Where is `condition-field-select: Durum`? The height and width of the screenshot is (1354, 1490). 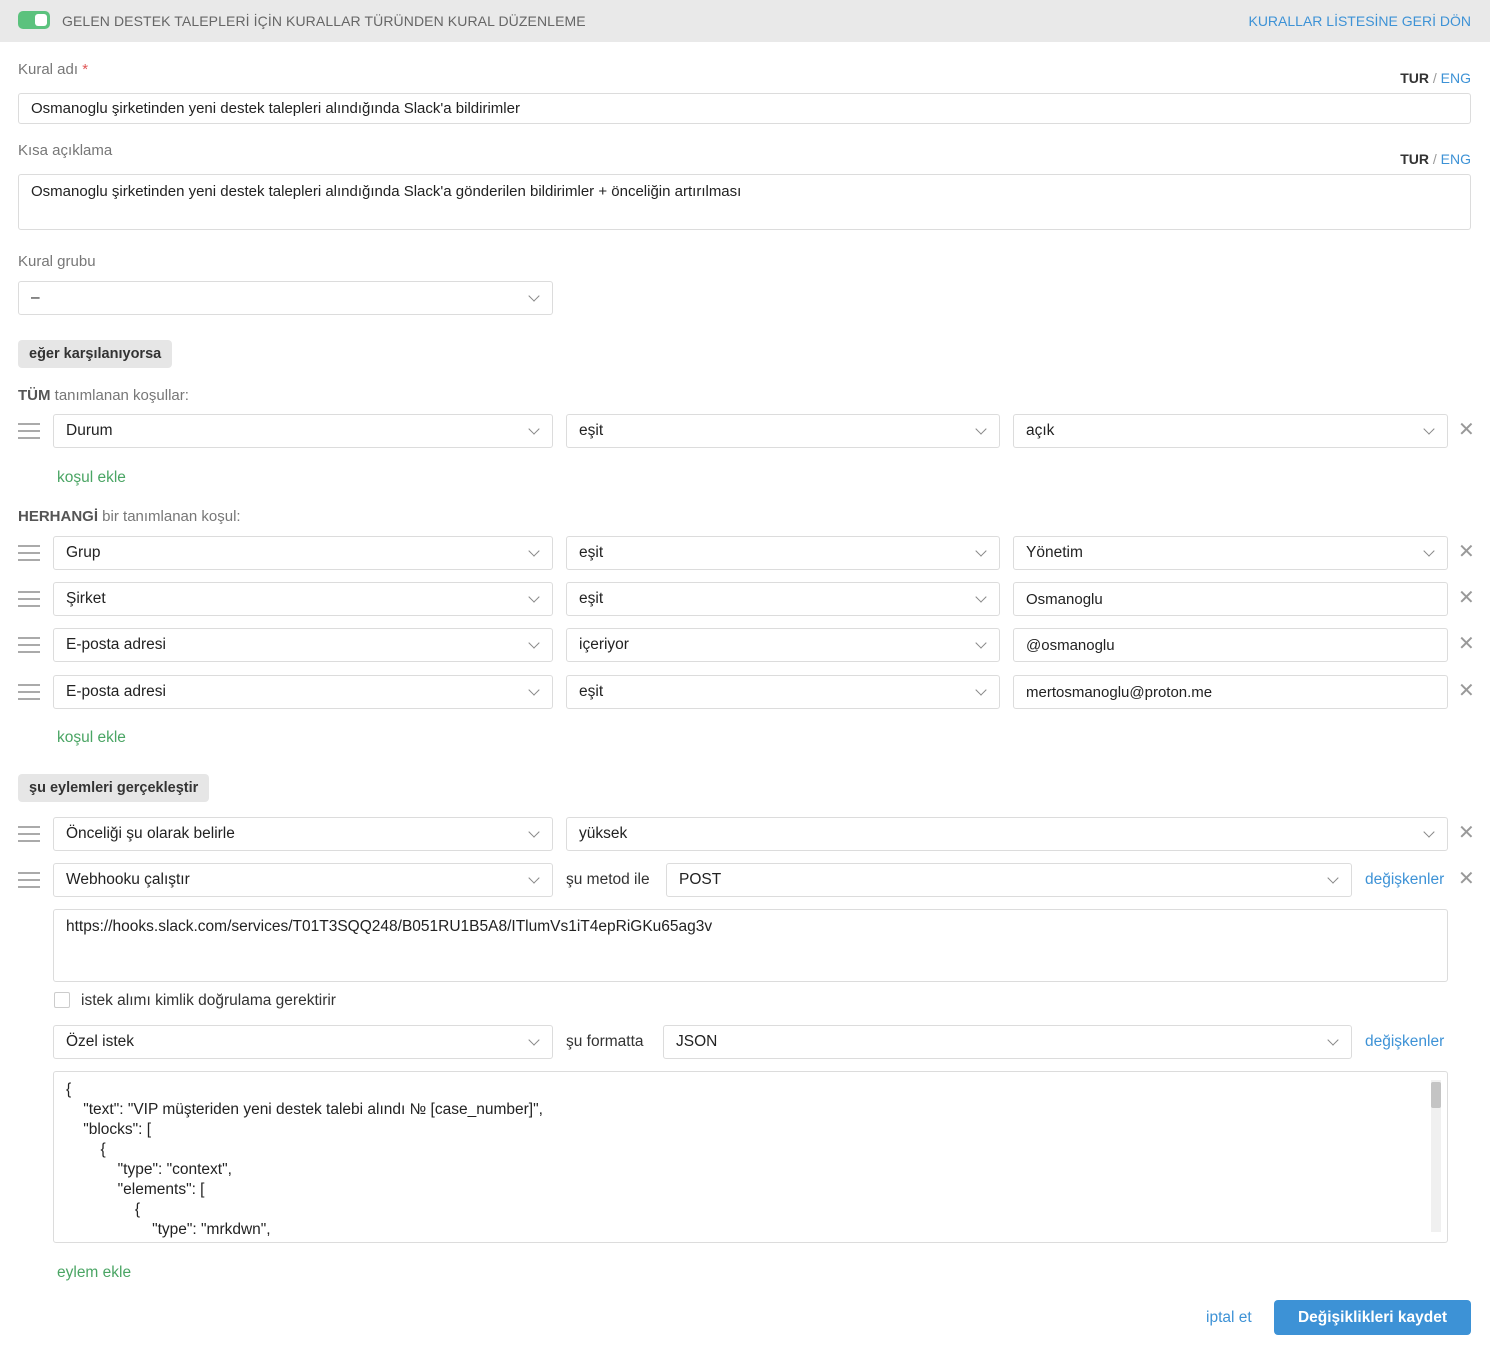
condition-field-select: Durum is located at coordinates (303, 431).